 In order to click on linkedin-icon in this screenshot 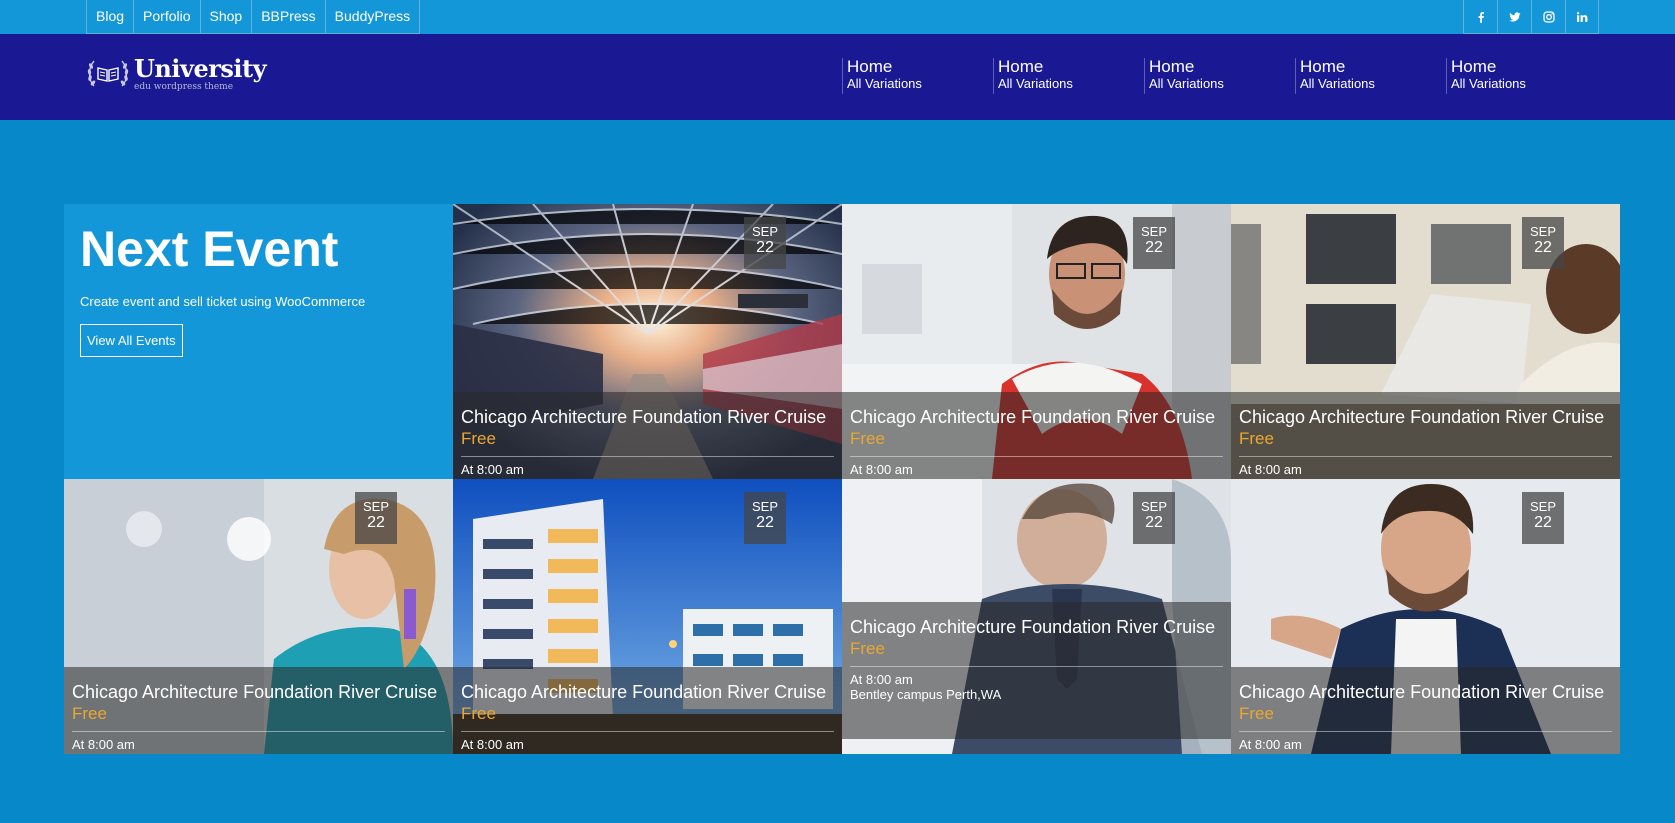, I will do `click(1582, 17)`.